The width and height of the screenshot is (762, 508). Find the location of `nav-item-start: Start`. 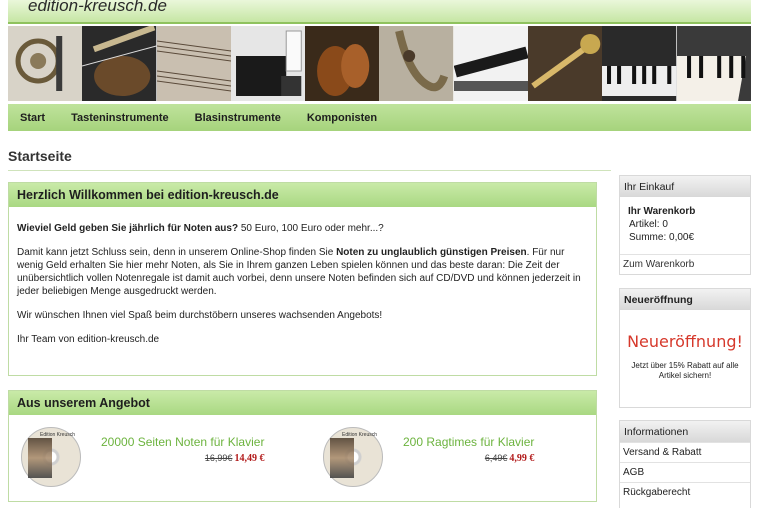

nav-item-start: Start is located at coordinates (33, 118).